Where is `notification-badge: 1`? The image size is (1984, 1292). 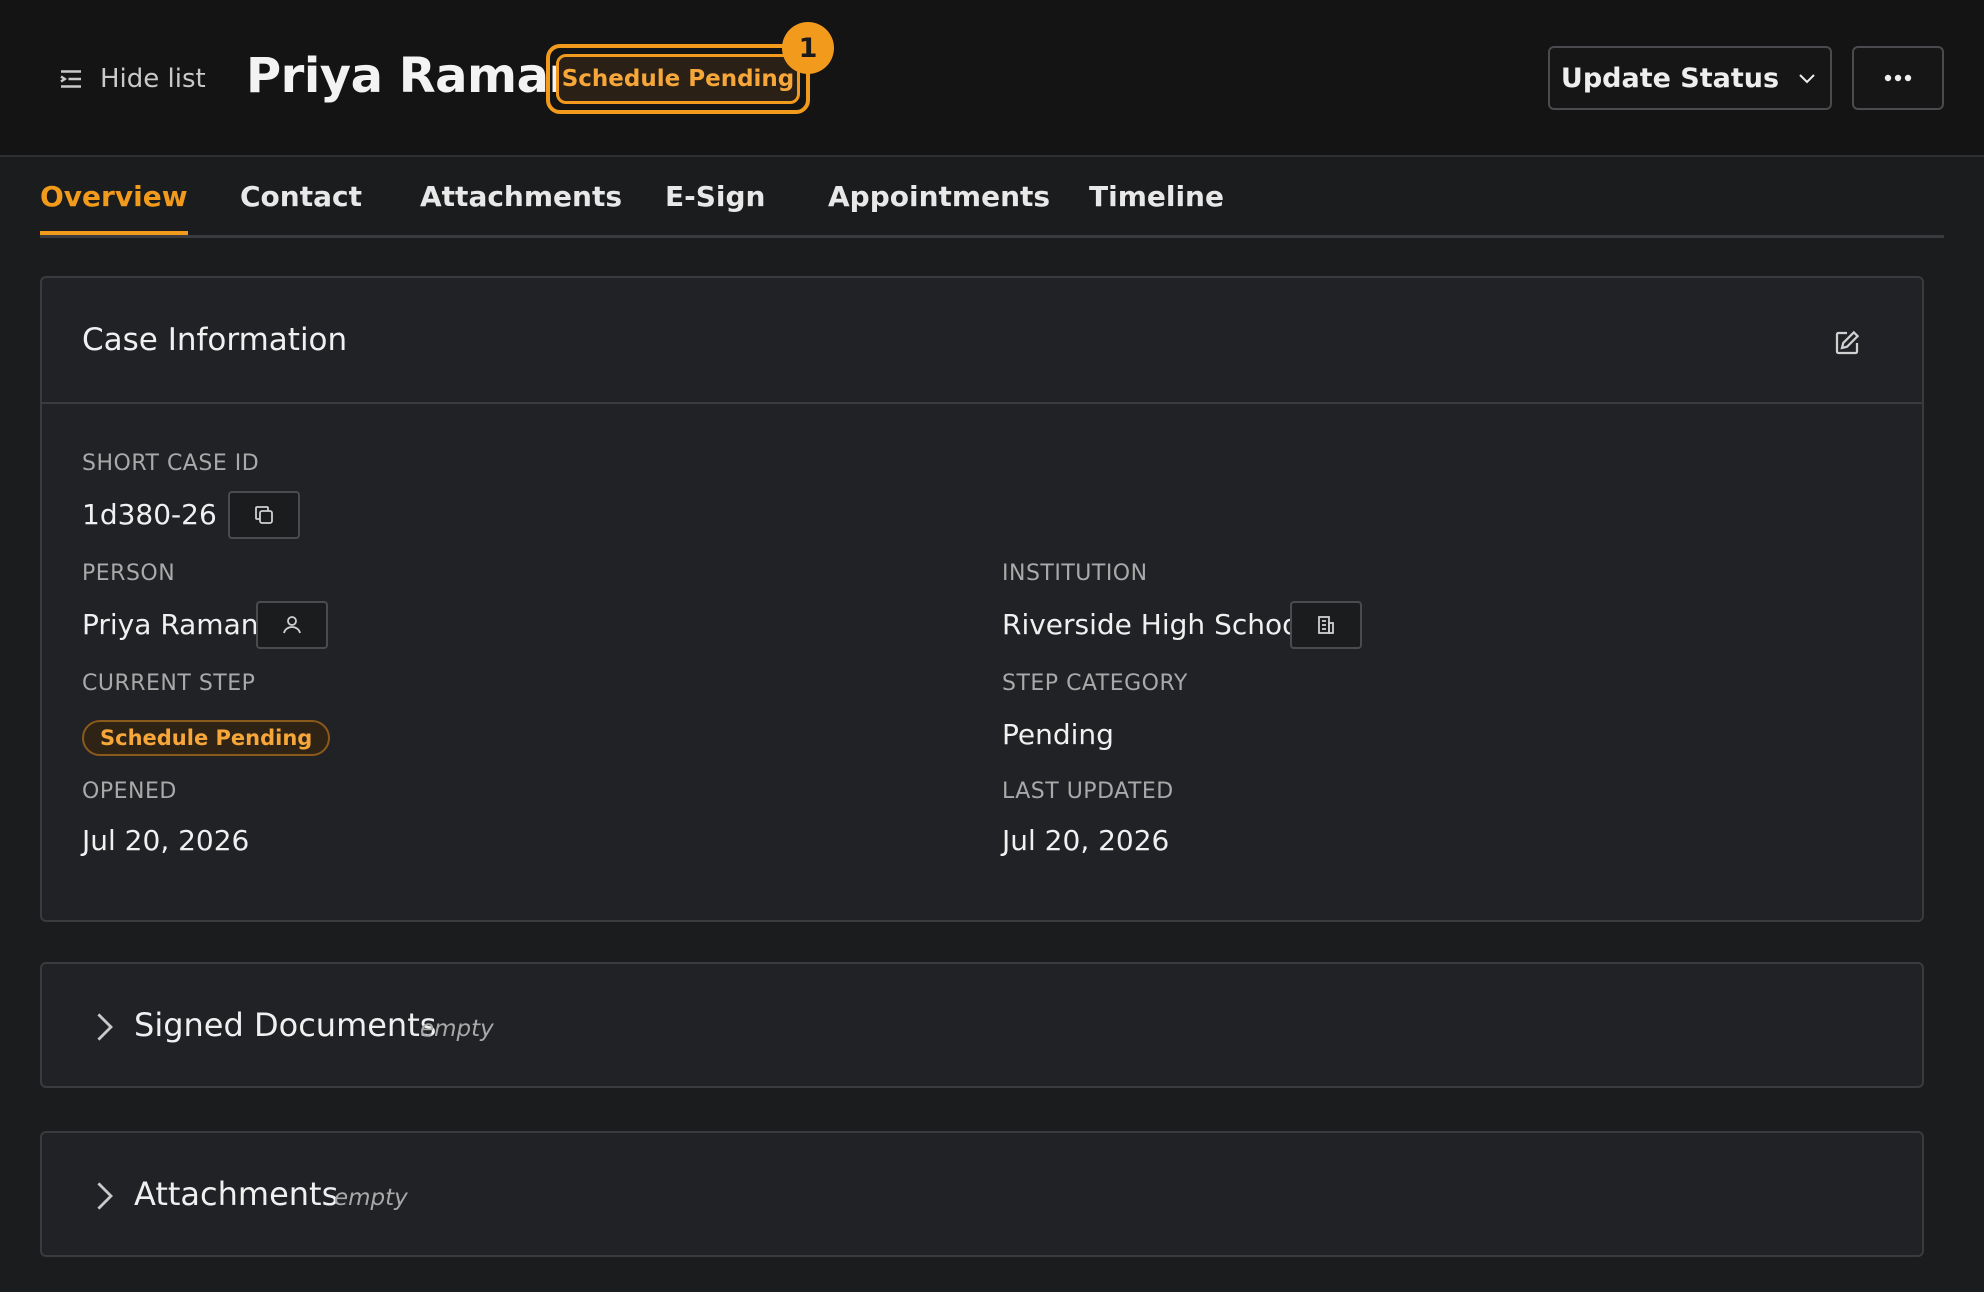 notification-badge: 1 is located at coordinates (808, 48).